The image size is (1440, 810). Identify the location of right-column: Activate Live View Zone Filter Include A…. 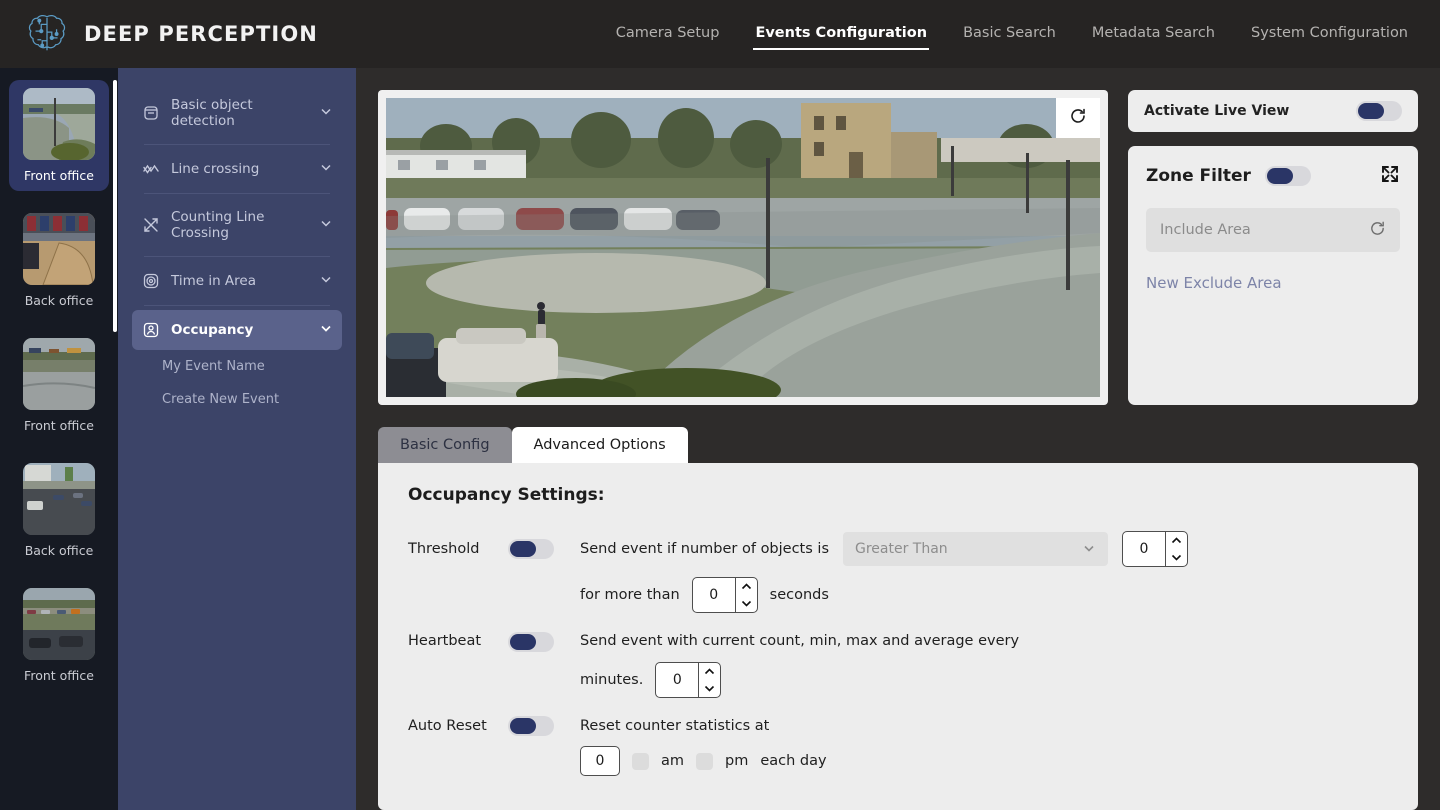
(1273, 247).